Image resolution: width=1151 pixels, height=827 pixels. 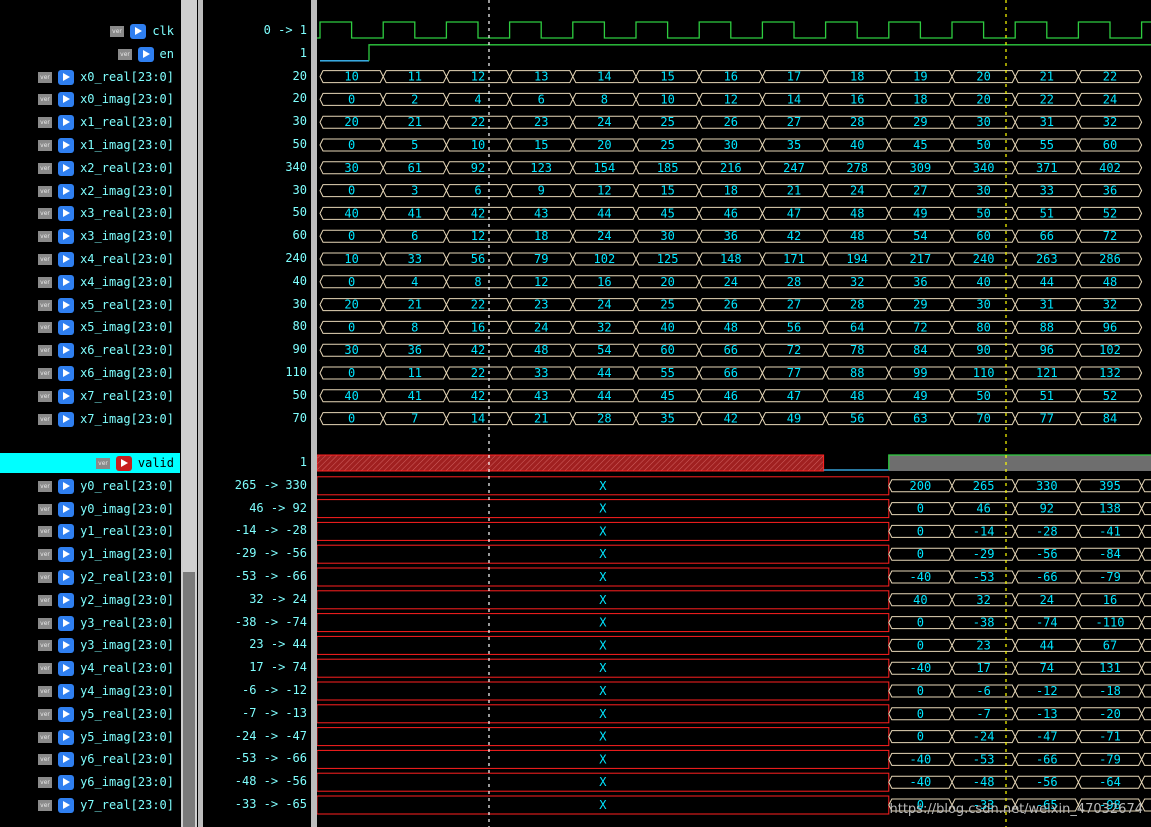 What do you see at coordinates (189, 699) in the screenshot?
I see `scrollbar-thumb` at bounding box center [189, 699].